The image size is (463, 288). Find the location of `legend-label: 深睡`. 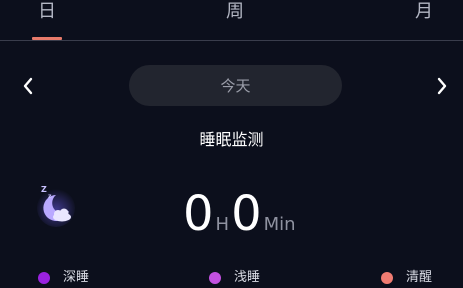

legend-label: 深睡 is located at coordinates (76, 277).